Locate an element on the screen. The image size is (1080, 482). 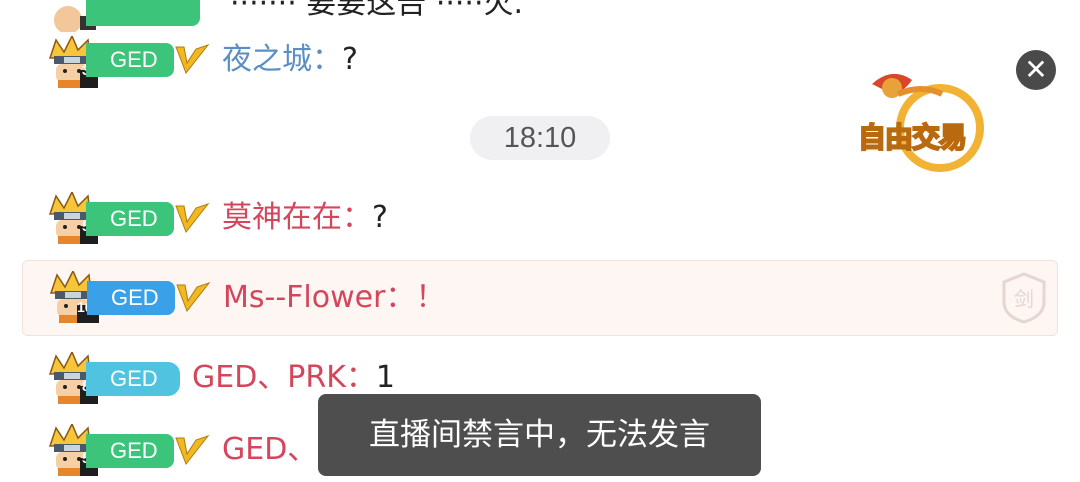
trade-button: 自由交易 is located at coordinates (925, 120).